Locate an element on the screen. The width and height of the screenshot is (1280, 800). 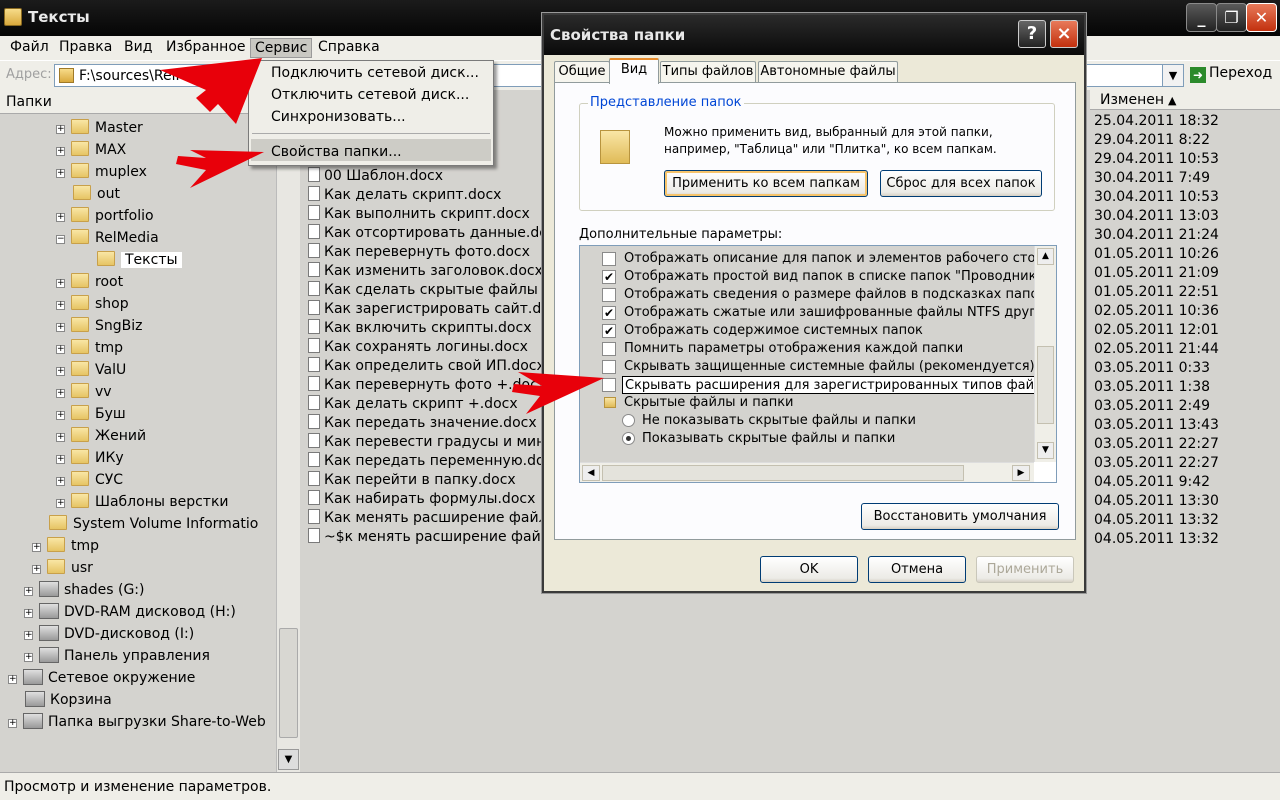
tab-view: Вид is located at coordinates (634, 71).